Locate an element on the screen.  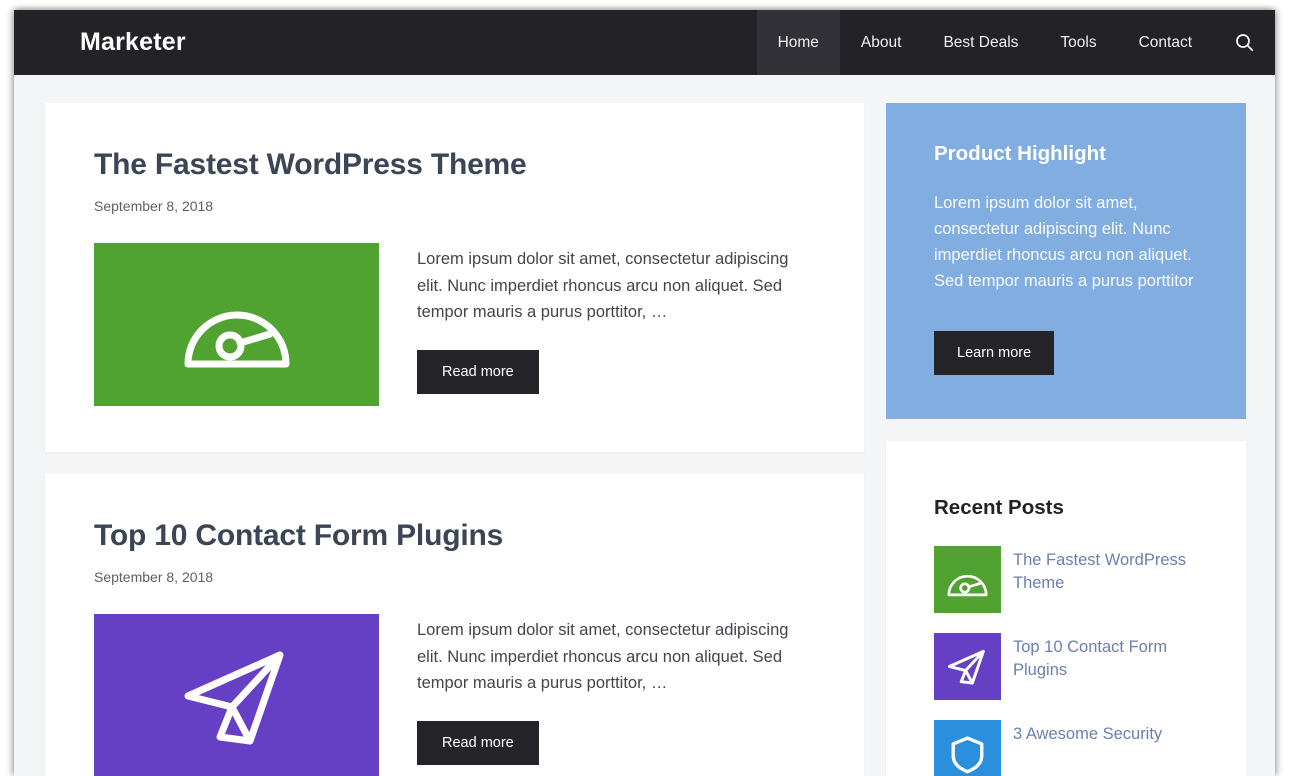
list-item: The Fastest WordPress Theme is located at coordinates (1066, 580).